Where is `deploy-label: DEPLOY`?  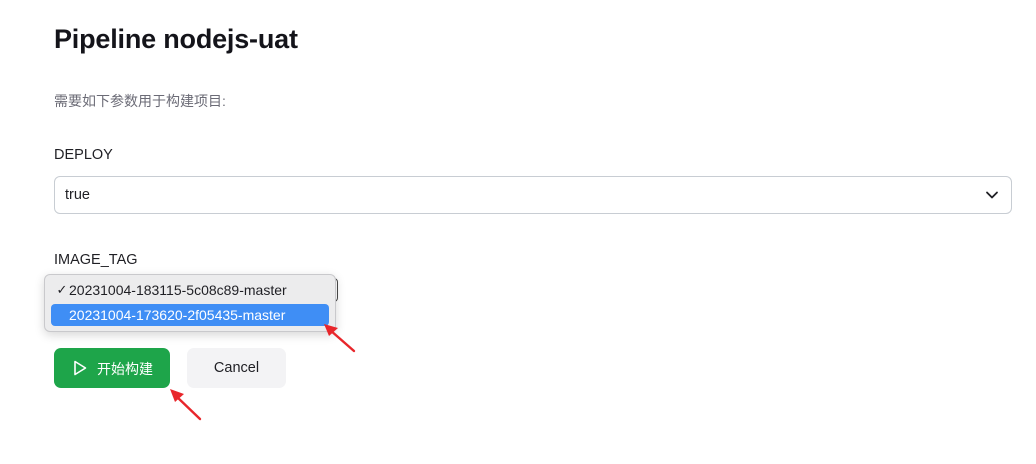
deploy-label: DEPLOY is located at coordinates (83, 155).